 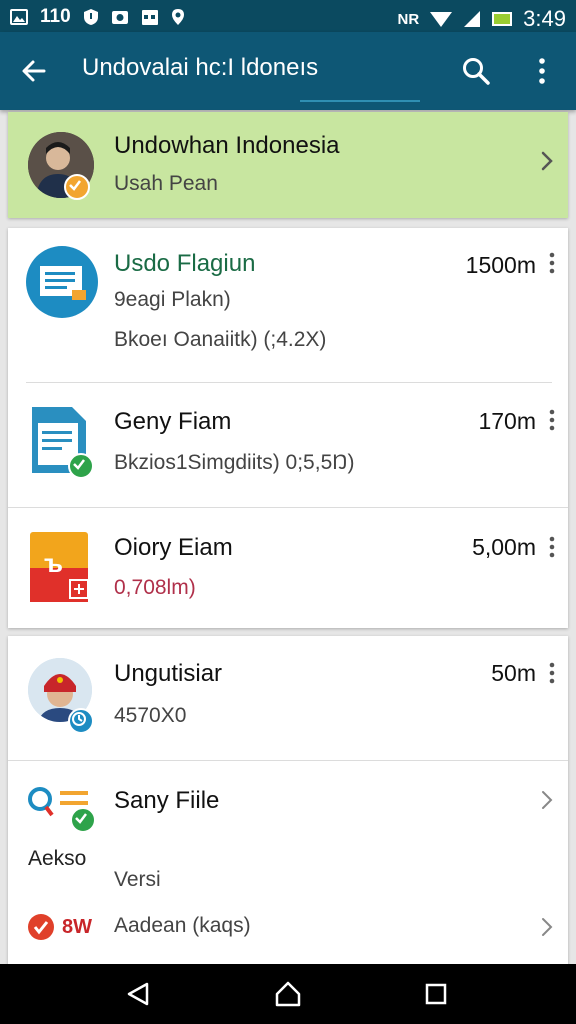 I want to click on search-list-icon, so click(x=60, y=808).